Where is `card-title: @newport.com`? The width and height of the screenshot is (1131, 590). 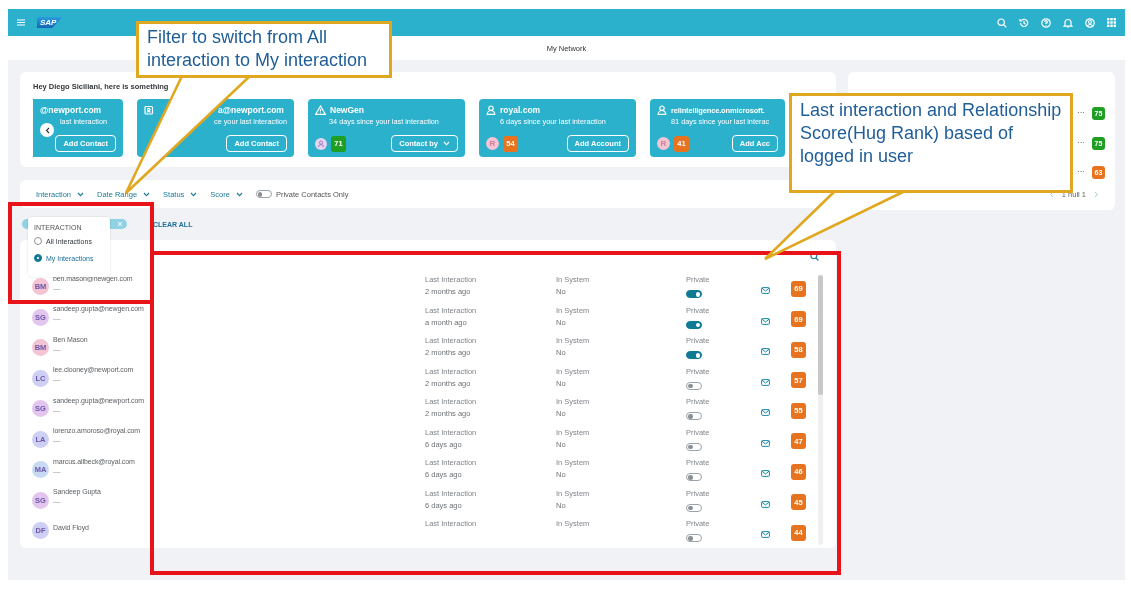 card-title: @newport.com is located at coordinates (71, 110).